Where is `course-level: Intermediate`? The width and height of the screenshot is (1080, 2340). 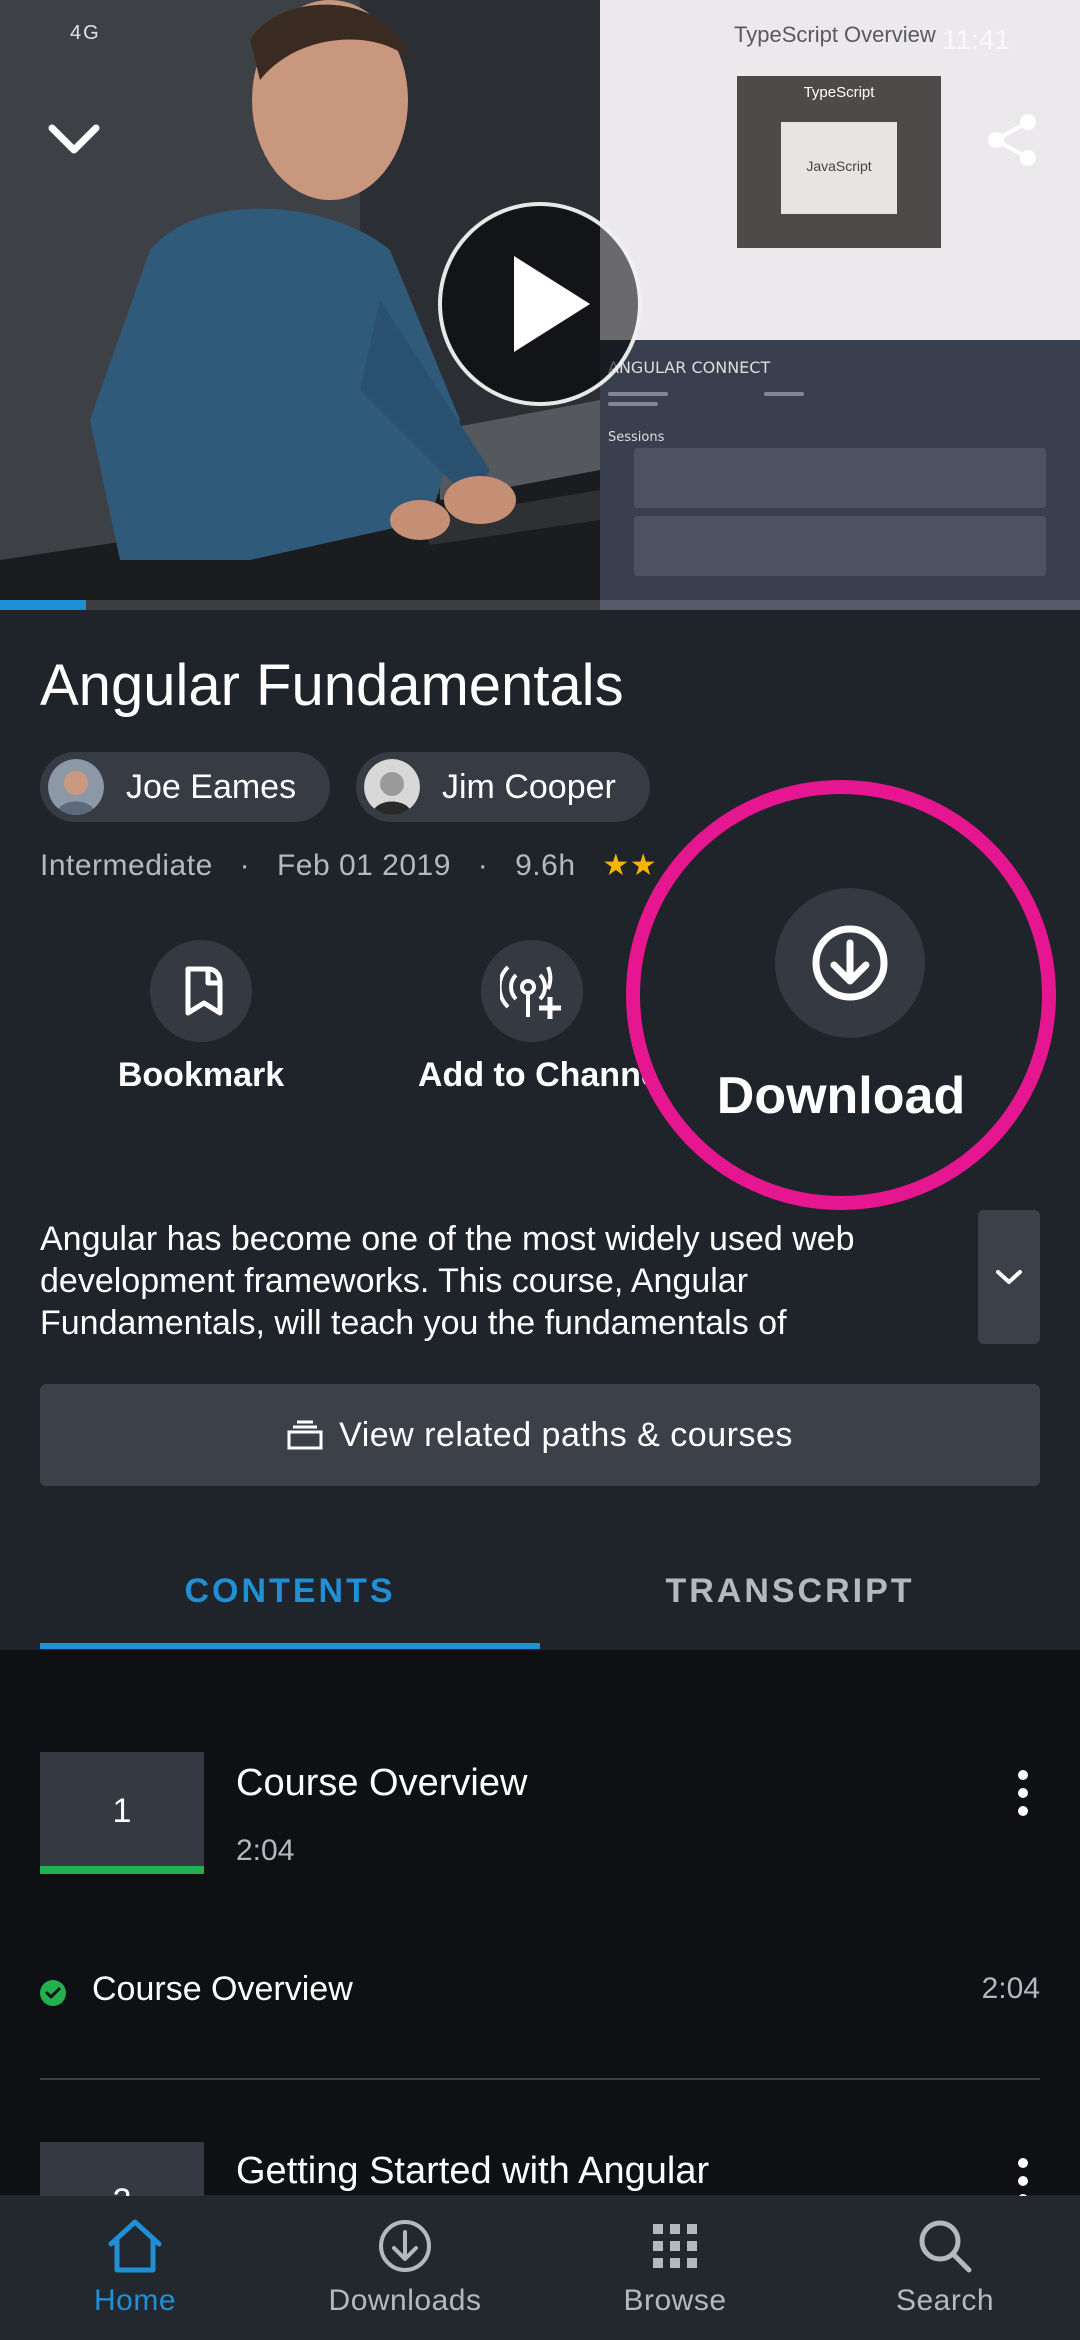 course-level: Intermediate is located at coordinates (126, 865).